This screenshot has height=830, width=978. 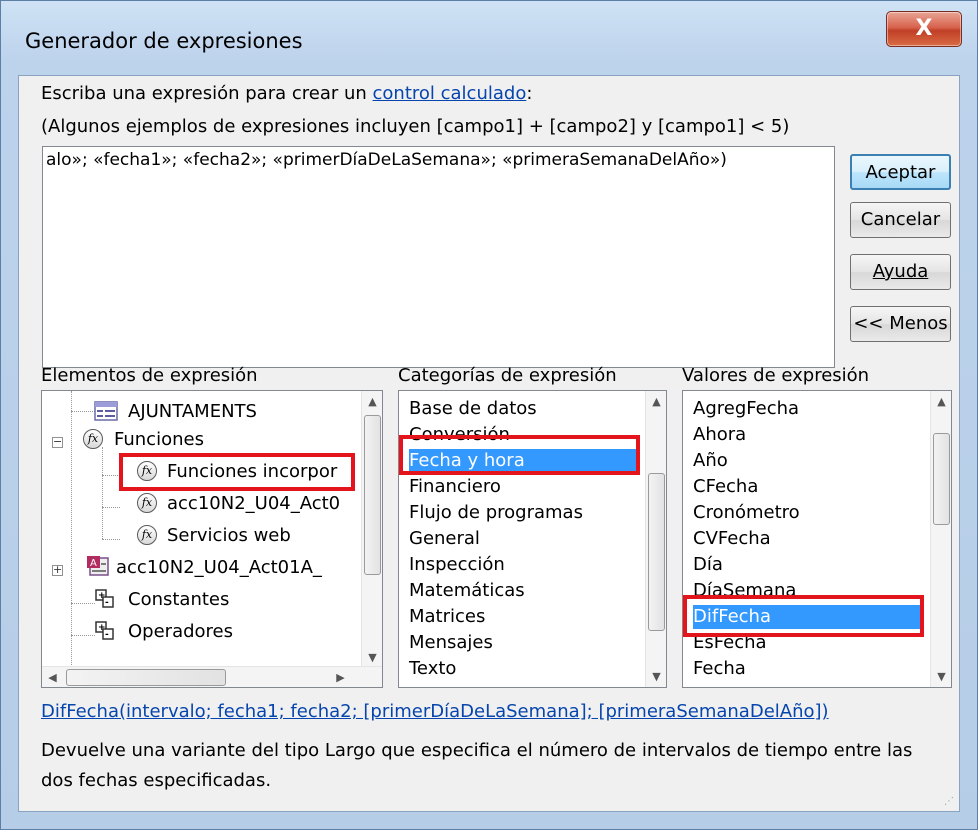 What do you see at coordinates (522, 513) in the screenshot?
I see `categoria-item: Flujo de programas` at bounding box center [522, 513].